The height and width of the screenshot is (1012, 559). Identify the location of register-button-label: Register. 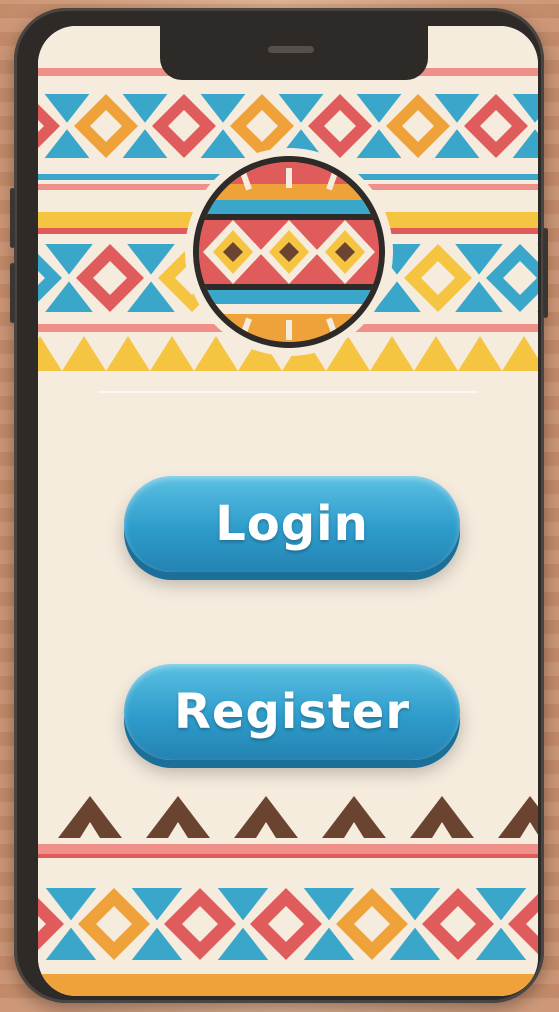
(292, 712).